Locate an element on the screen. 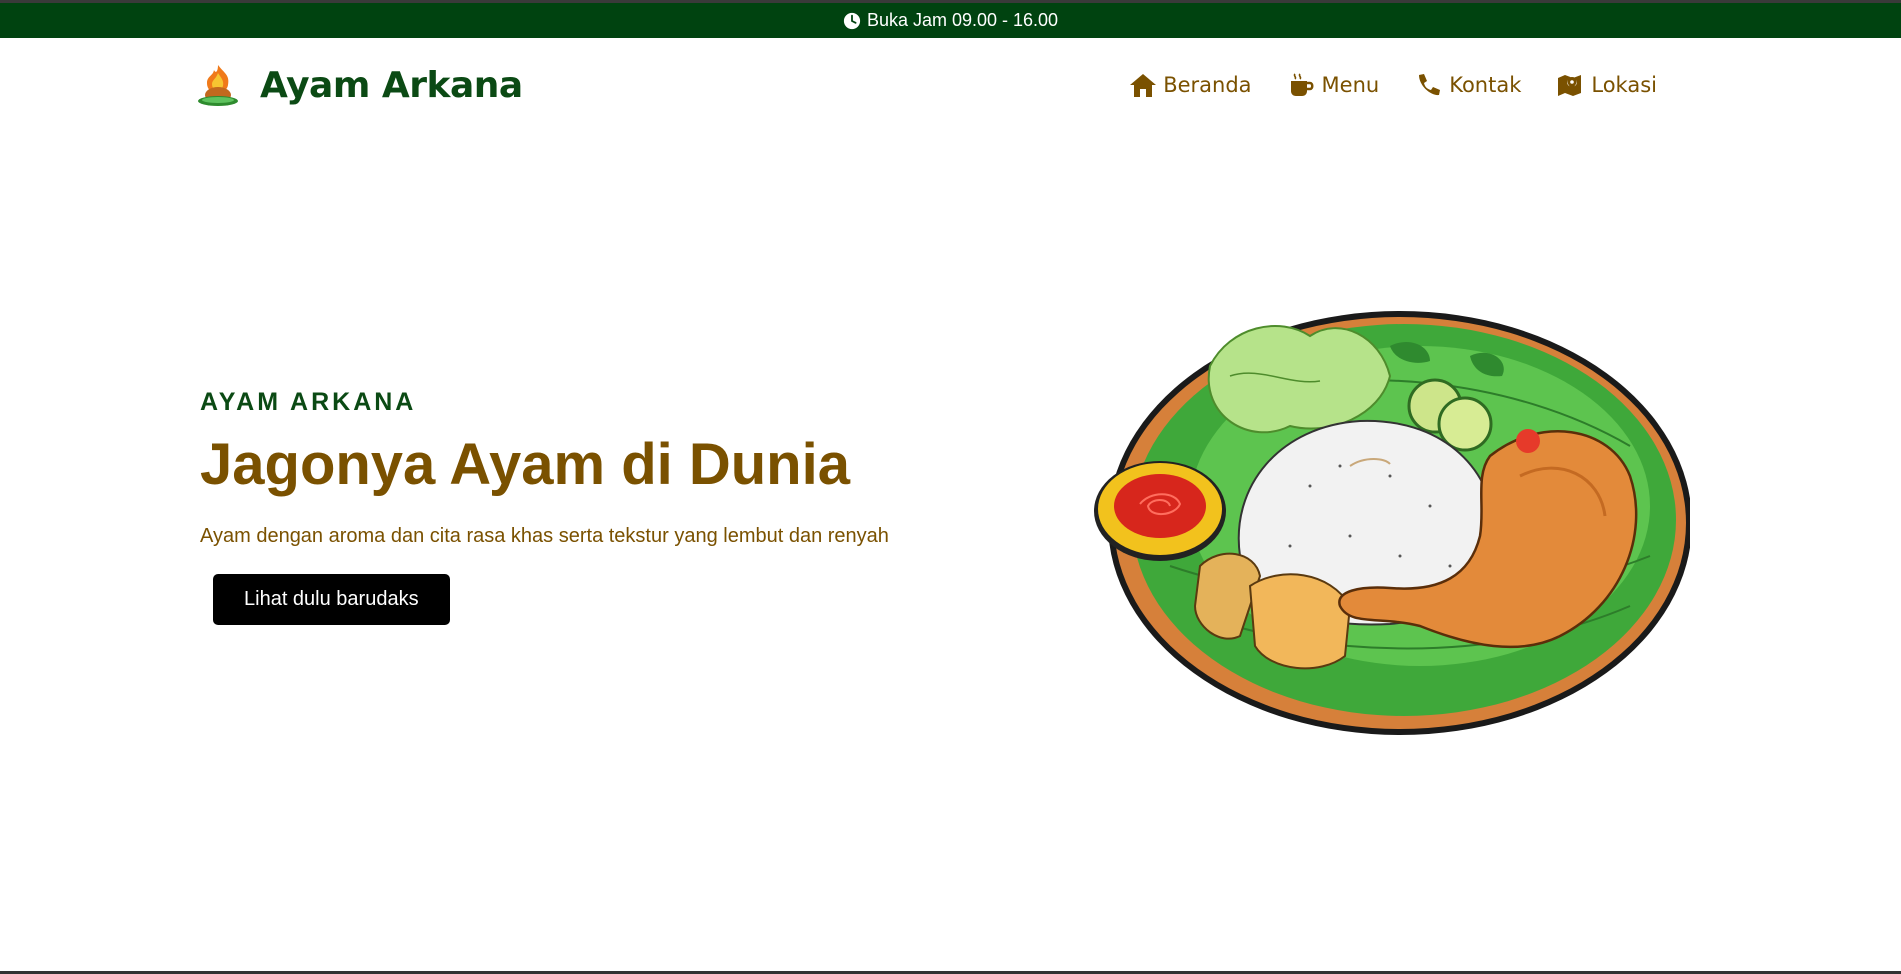 Image resolution: width=1901 pixels, height=974 pixels. coffee-cup-icon is located at coordinates (1302, 84).